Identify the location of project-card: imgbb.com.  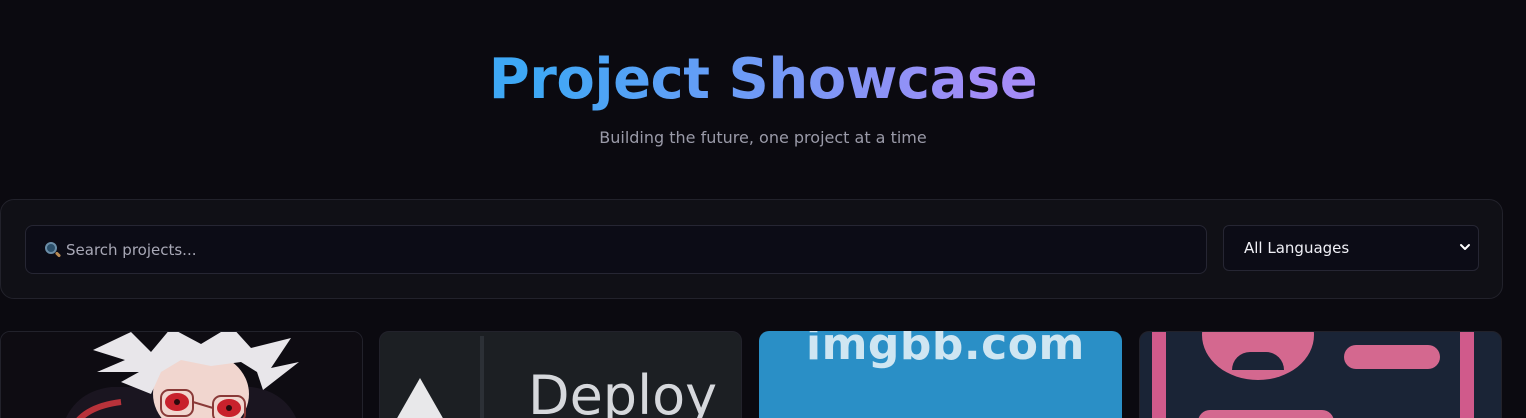
(940, 374).